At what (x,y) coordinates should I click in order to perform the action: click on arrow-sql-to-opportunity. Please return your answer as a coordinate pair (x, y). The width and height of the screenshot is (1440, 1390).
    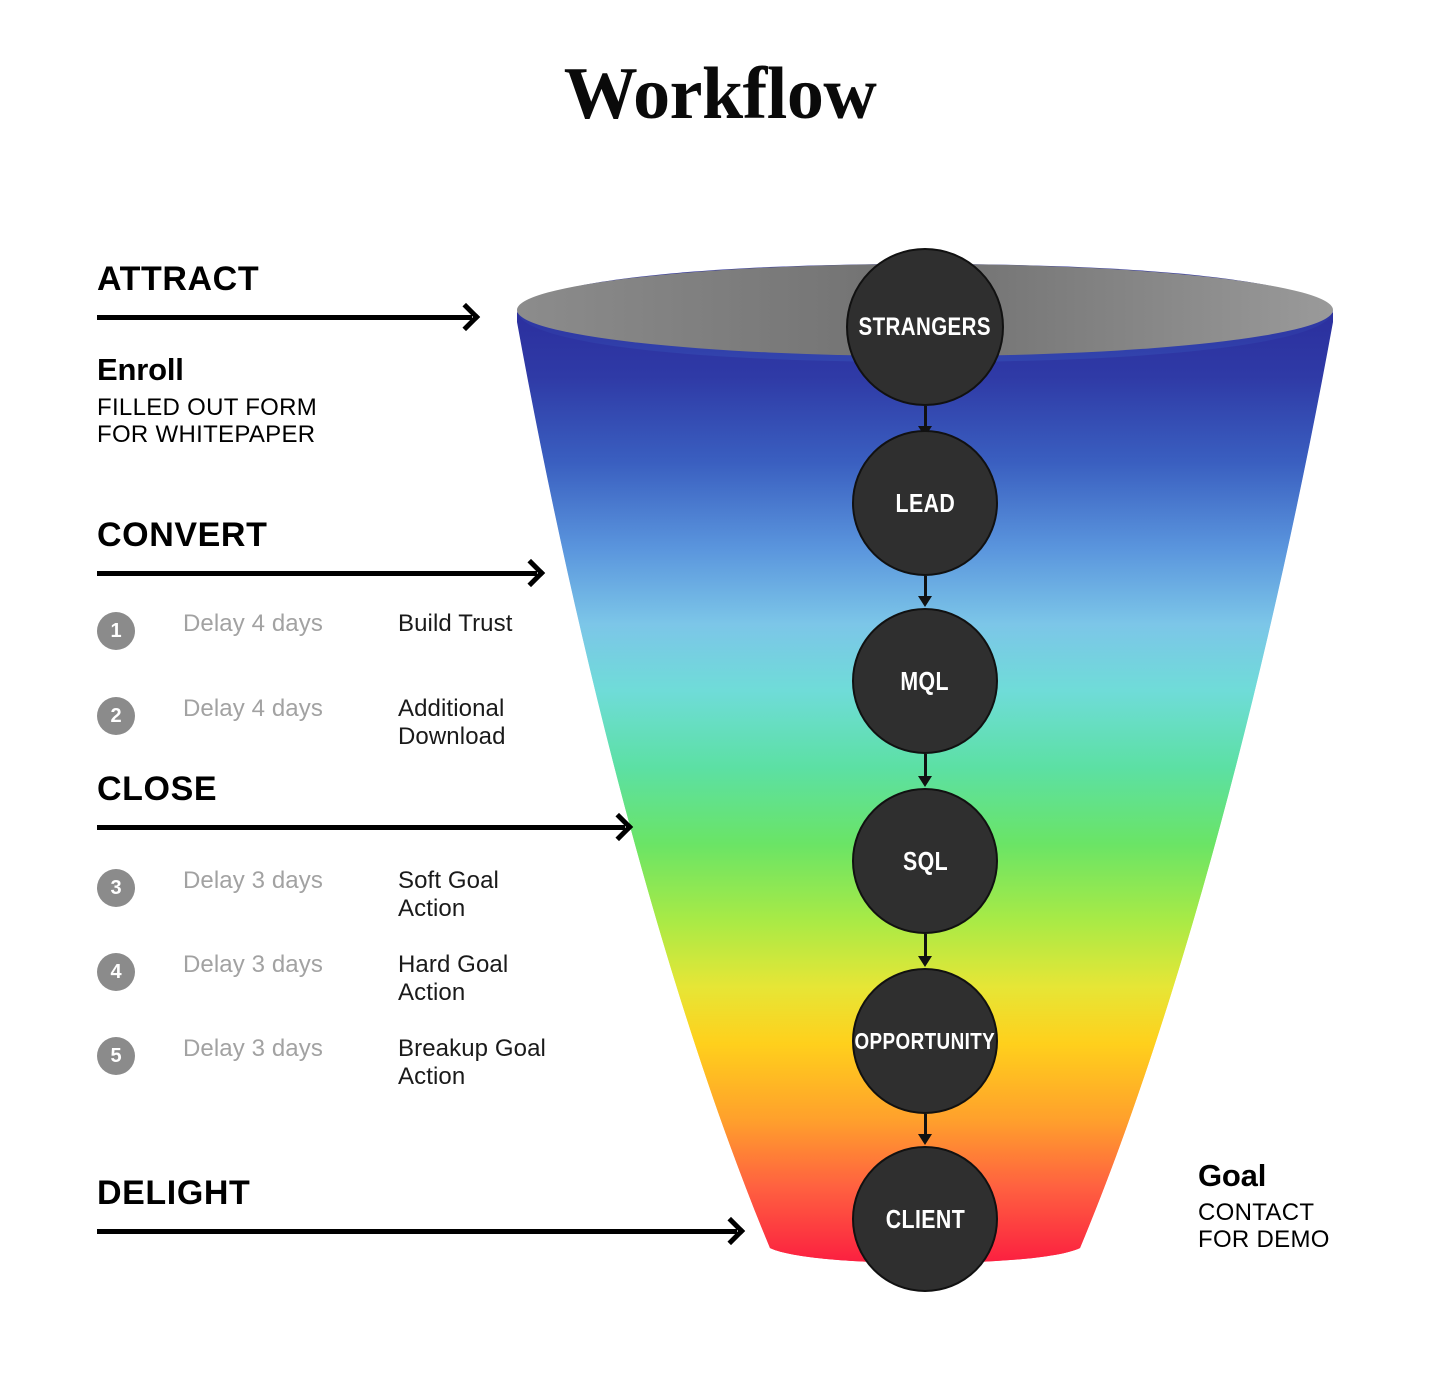
    Looking at the image, I should click on (925, 951).